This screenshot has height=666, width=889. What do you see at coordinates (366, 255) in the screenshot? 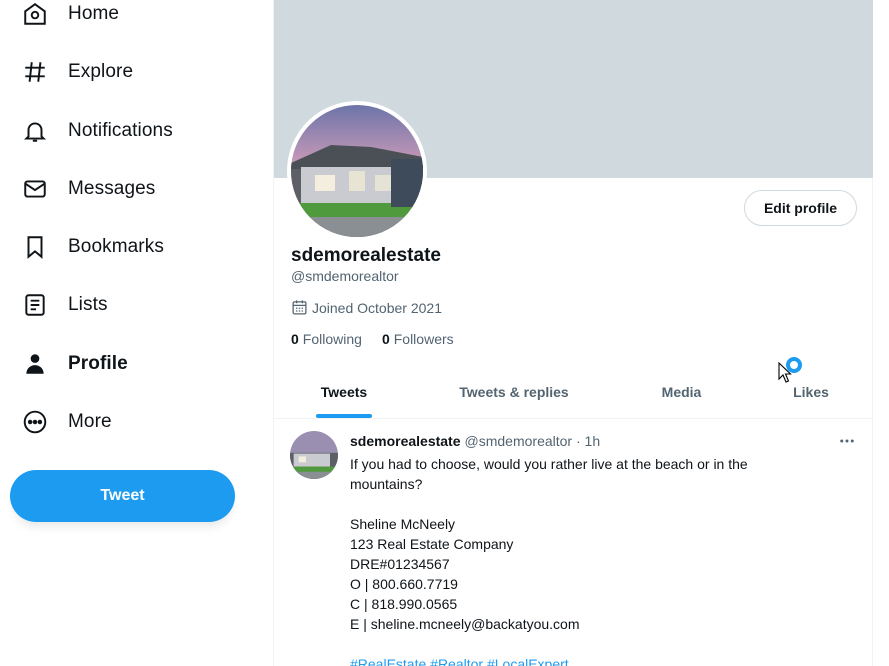
I see `profile-display-name: sdemorealestate` at bounding box center [366, 255].